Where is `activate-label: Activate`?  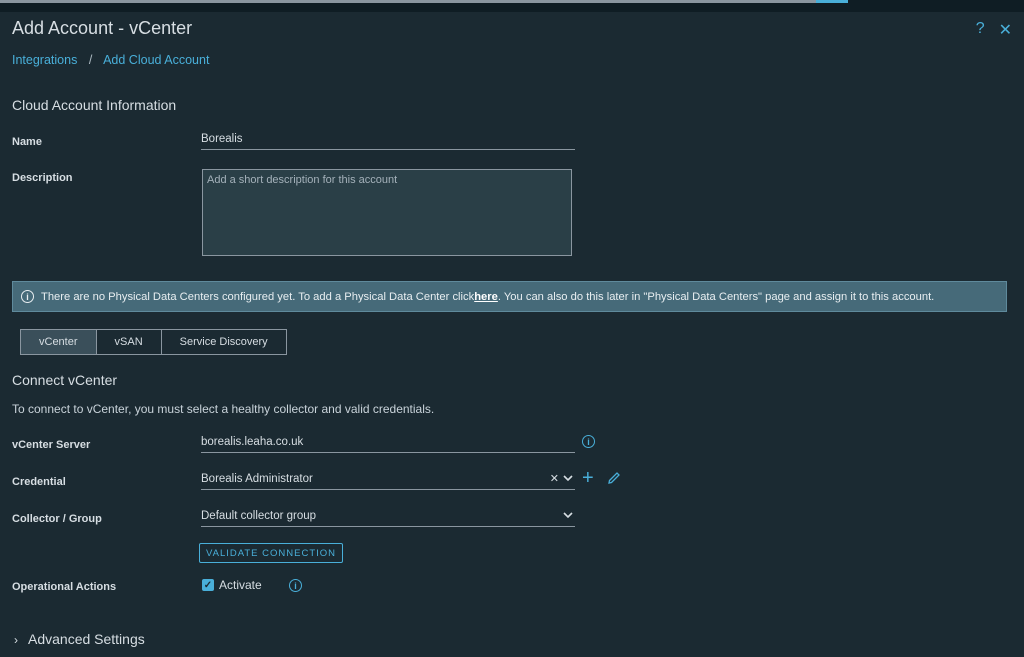
activate-label: Activate is located at coordinates (240, 585).